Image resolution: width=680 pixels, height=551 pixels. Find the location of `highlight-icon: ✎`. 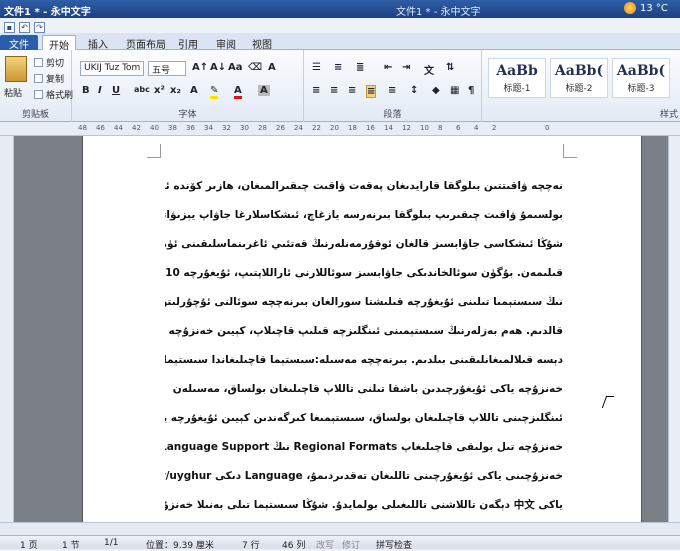

highlight-icon: ✎ is located at coordinates (214, 92).